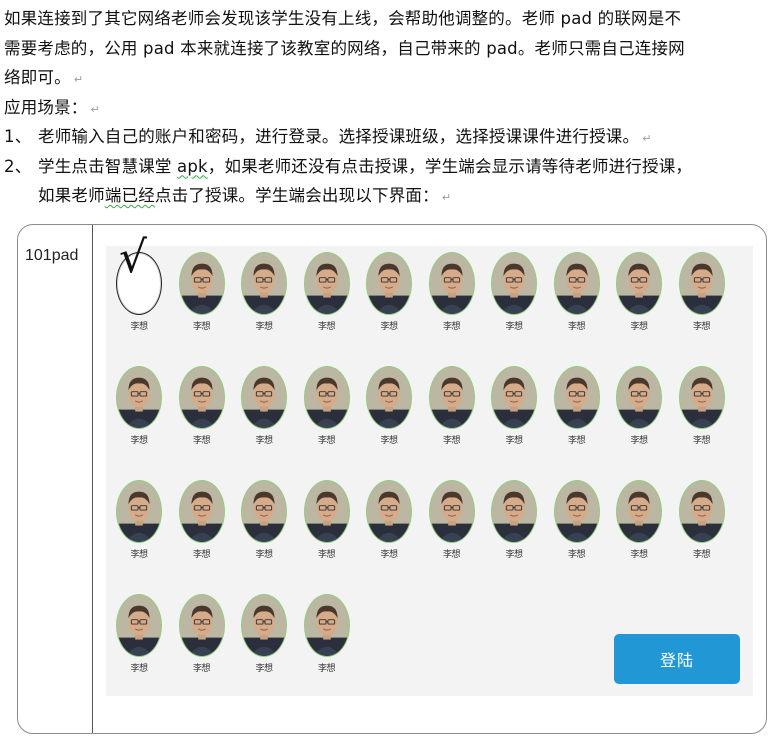 The height and width of the screenshot is (742, 782). What do you see at coordinates (52, 255) in the screenshot?
I see `device-name: 101pad` at bounding box center [52, 255].